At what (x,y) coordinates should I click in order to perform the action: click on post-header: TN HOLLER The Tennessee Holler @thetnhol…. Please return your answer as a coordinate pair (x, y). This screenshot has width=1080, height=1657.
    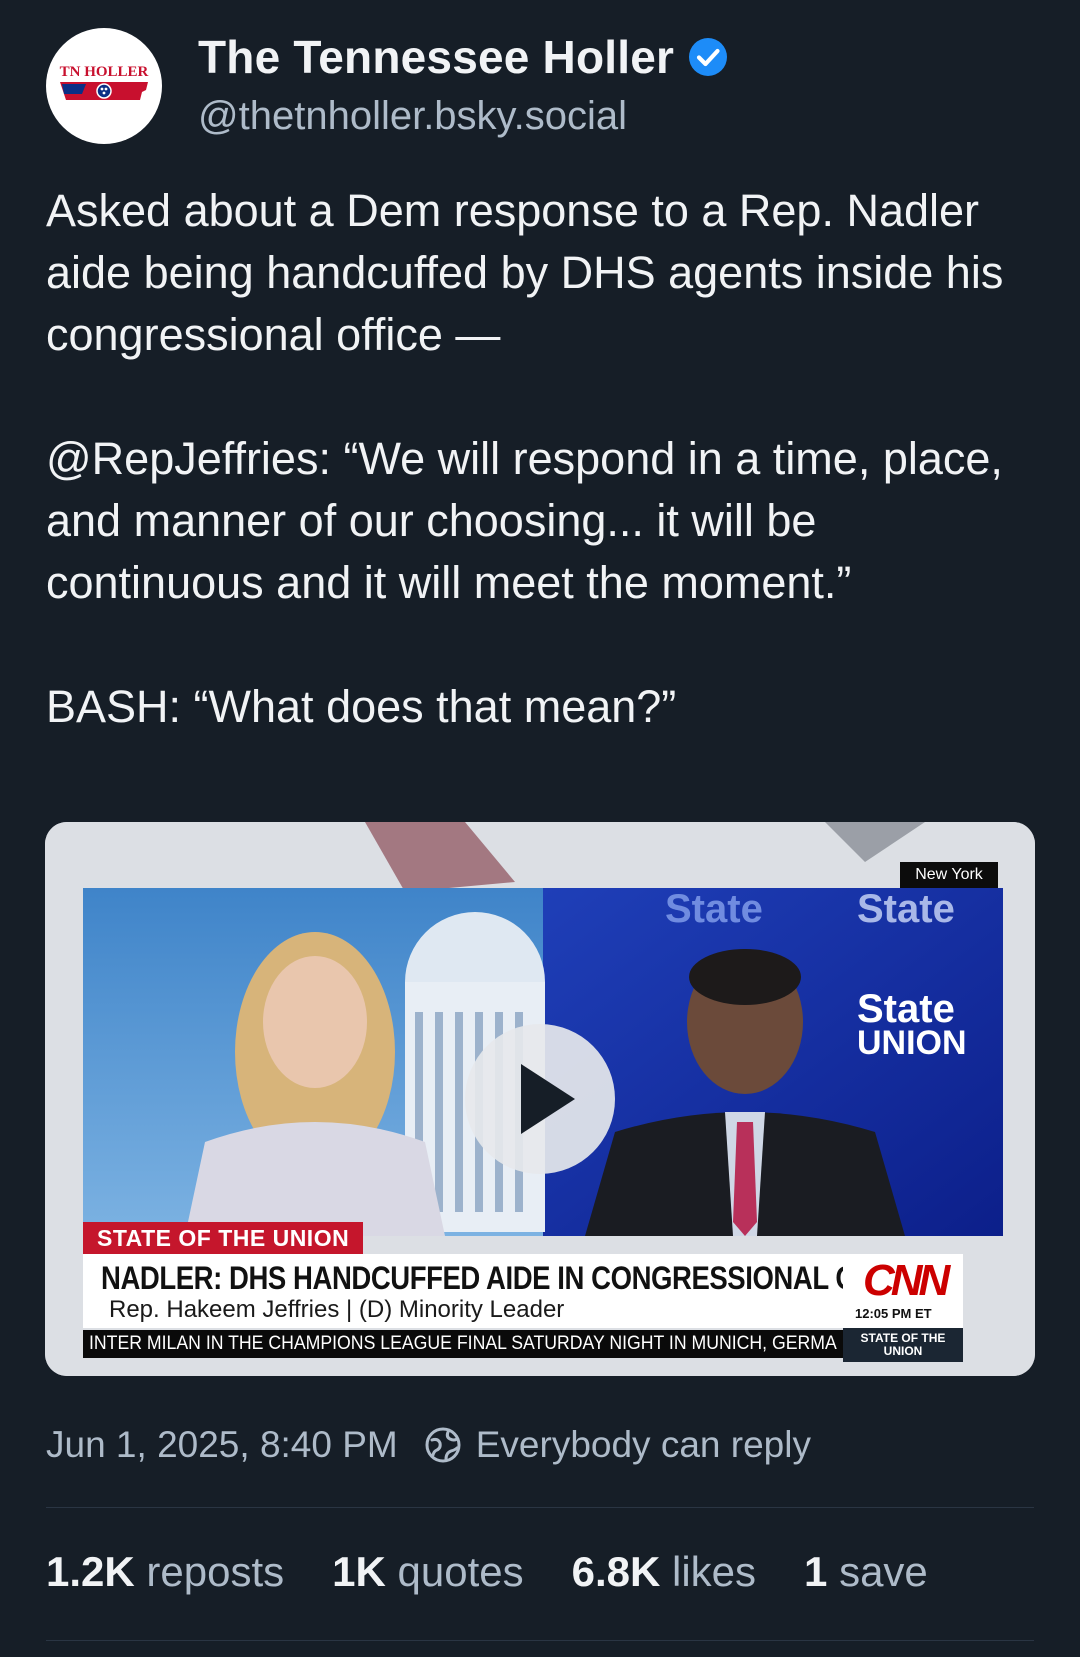
    Looking at the image, I should click on (546, 88).